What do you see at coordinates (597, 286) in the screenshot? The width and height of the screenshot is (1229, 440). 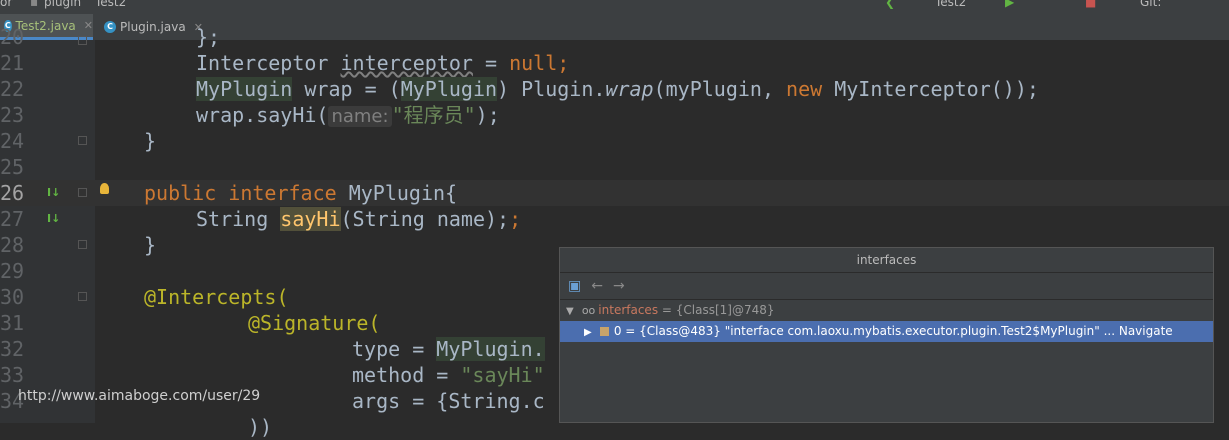 I see `back-arrow-icon: ←` at bounding box center [597, 286].